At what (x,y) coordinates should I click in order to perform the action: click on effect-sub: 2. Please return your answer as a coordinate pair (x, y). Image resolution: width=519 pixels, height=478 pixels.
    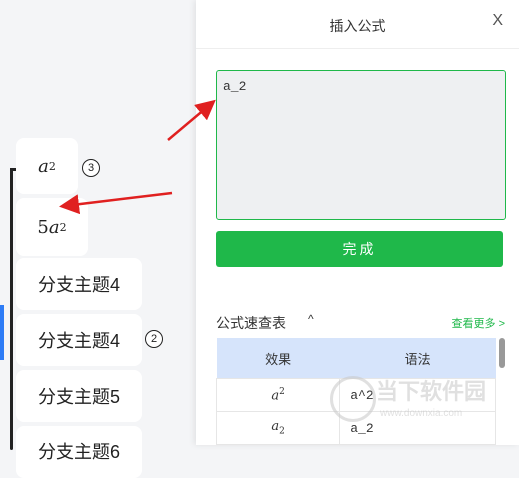
    Looking at the image, I should click on (282, 431).